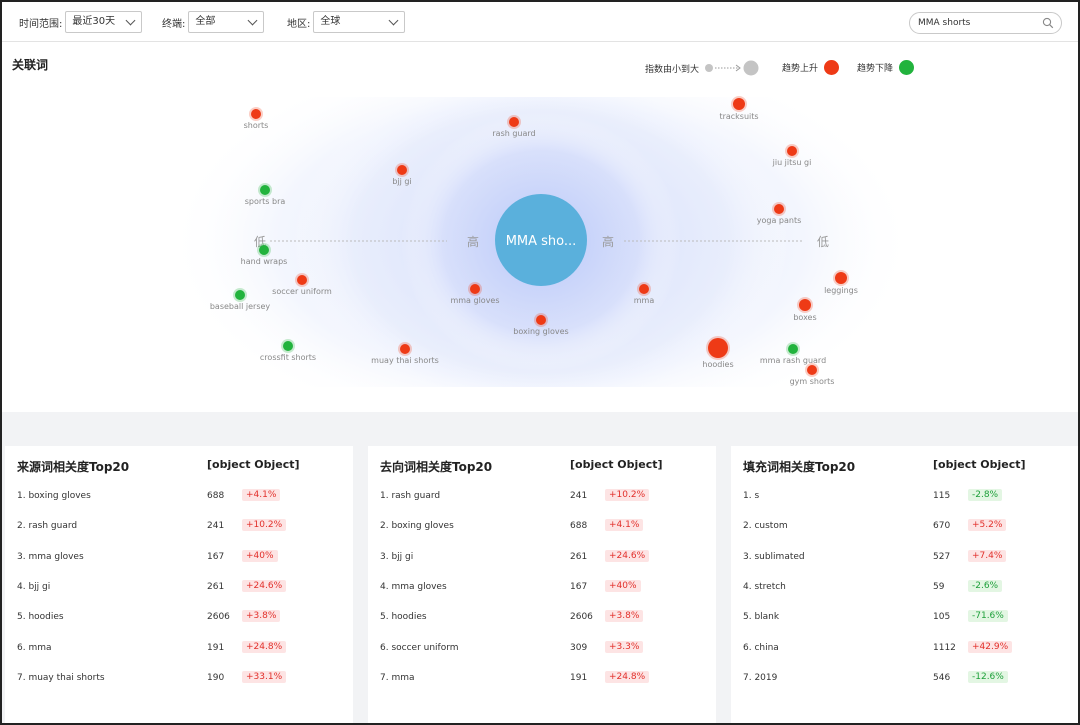 This screenshot has height=725, width=1080. Describe the element at coordinates (627, 676) in the screenshot. I see `change-badge: +24.8%` at that location.